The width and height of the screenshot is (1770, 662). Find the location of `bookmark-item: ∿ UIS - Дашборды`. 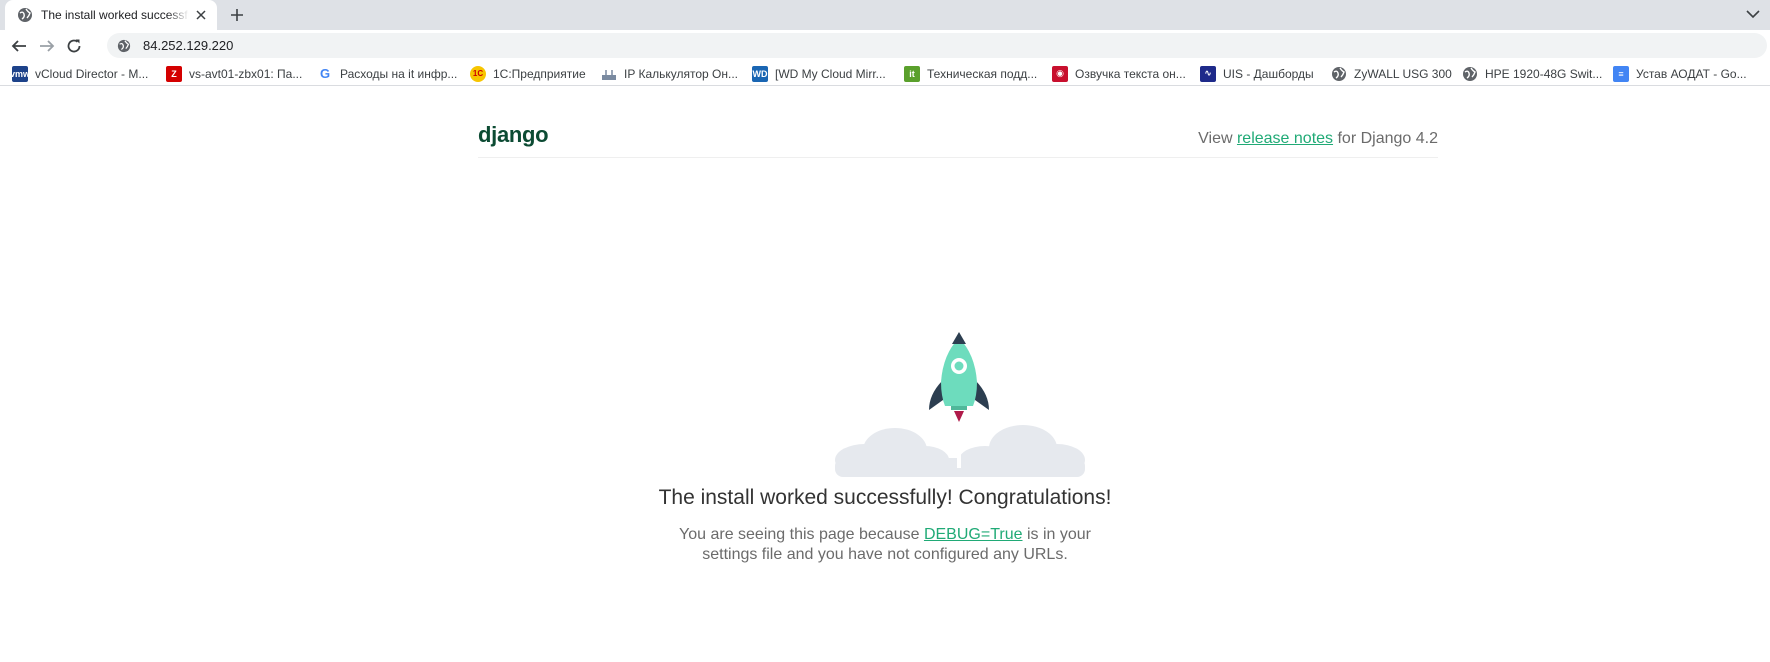

bookmark-item: ∿ UIS - Дашборды is located at coordinates (1257, 73).